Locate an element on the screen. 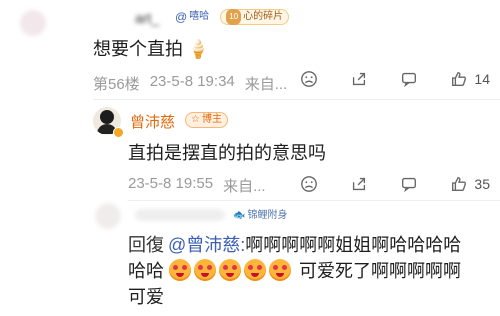  reply-line-2: 哈哈 可爱死了啊啊啊啊啊 is located at coordinates (295, 270).